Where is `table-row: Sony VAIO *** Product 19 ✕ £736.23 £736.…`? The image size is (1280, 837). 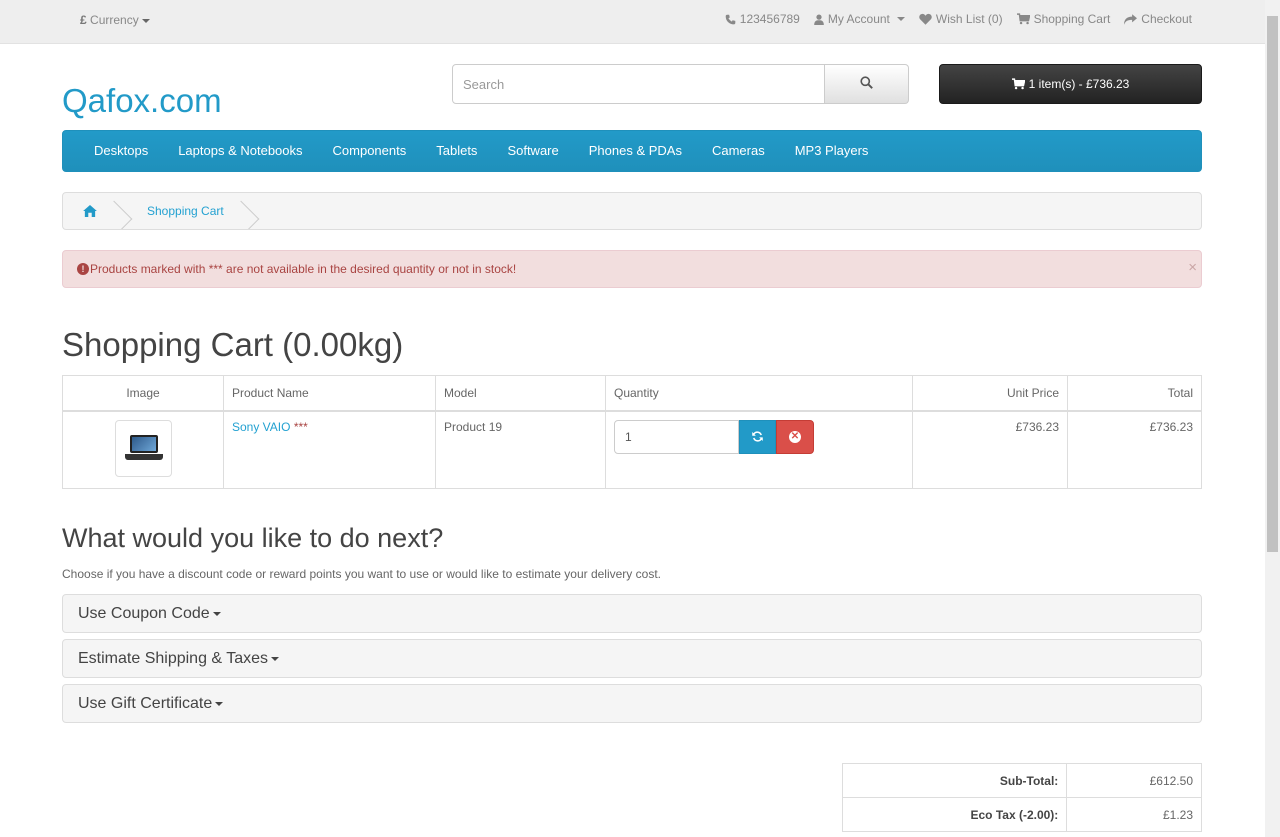
table-row: Sony VAIO *** Product 19 ✕ £736.23 £736.… is located at coordinates (632, 449).